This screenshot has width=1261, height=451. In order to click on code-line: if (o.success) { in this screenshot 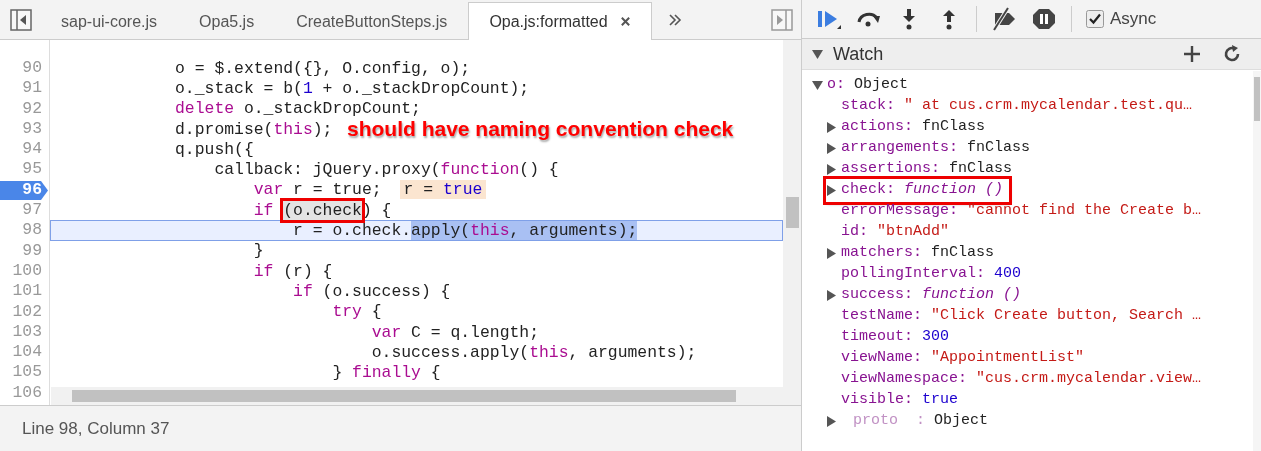, I will do `click(371, 291)`.